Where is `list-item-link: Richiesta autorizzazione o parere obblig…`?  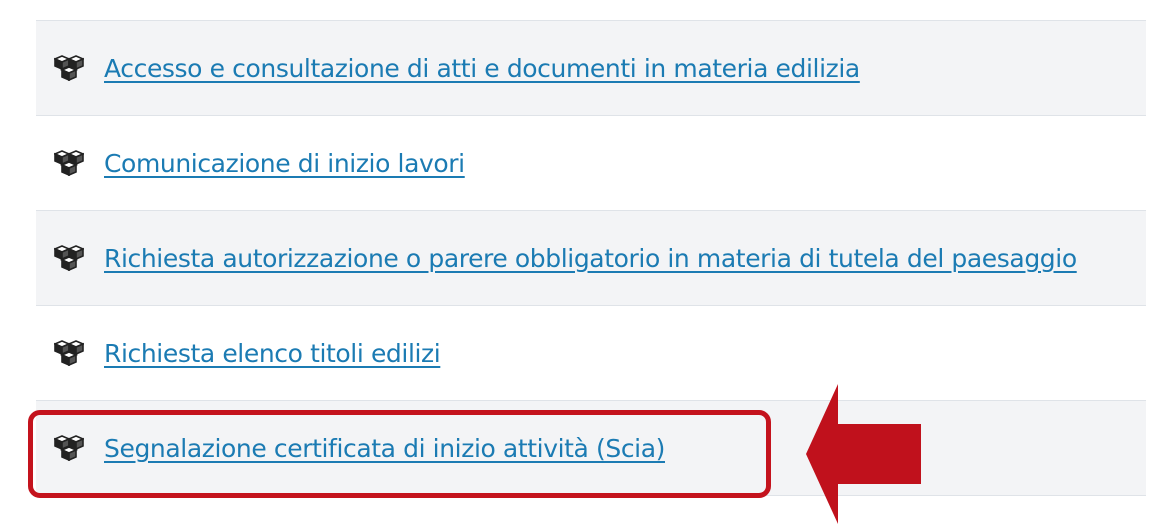 list-item-link: Richiesta autorizzazione o parere obblig… is located at coordinates (590, 258).